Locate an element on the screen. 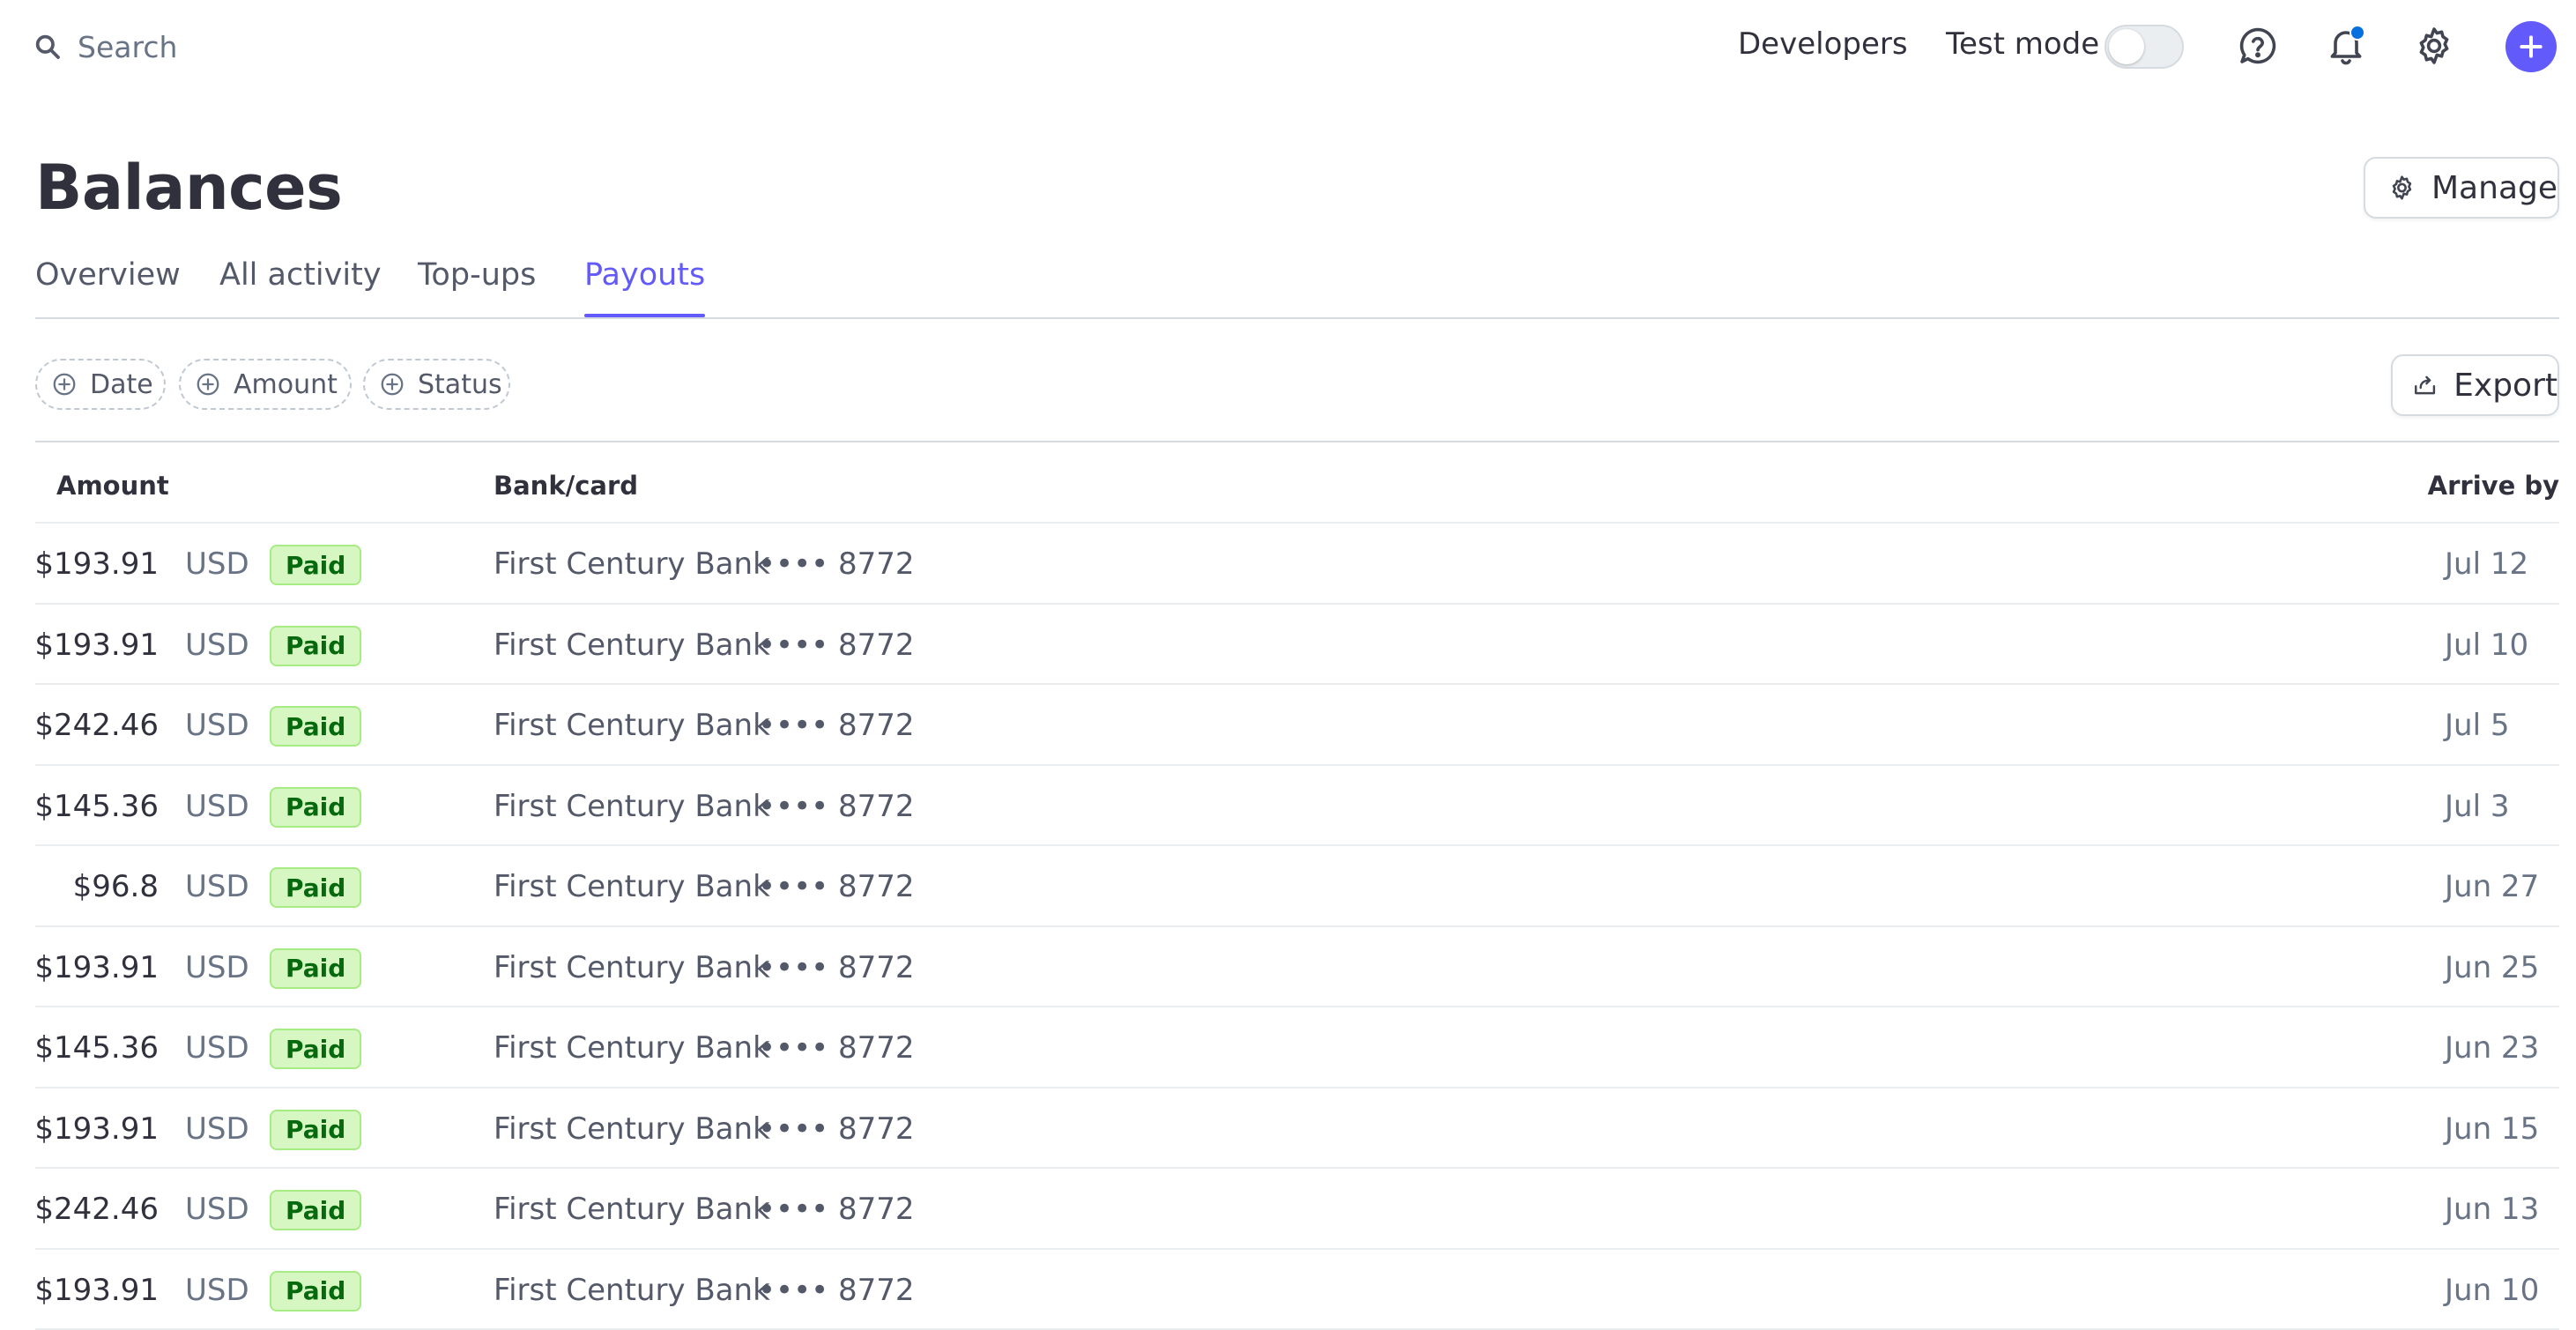  arrive-date: Jun 10 is located at coordinates (2492, 1290).